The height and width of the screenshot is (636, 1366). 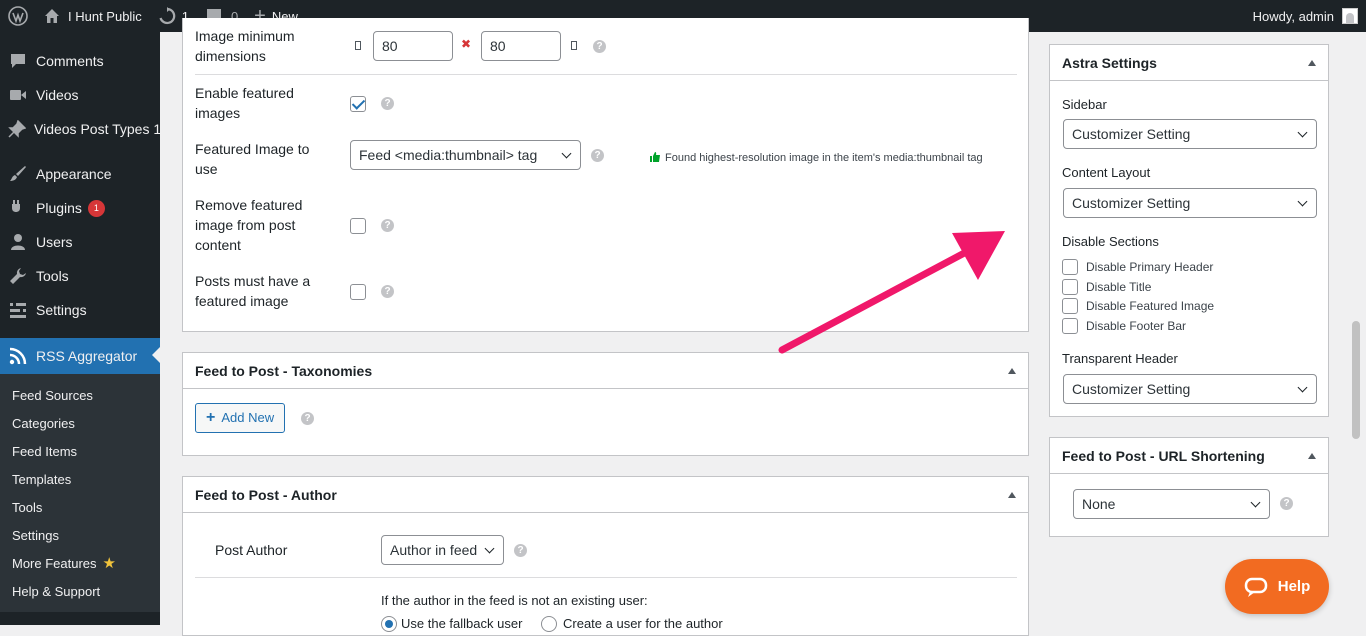 What do you see at coordinates (465, 155) in the screenshot?
I see `featured-image-source-select: Feed <media:thumbnail> tag` at bounding box center [465, 155].